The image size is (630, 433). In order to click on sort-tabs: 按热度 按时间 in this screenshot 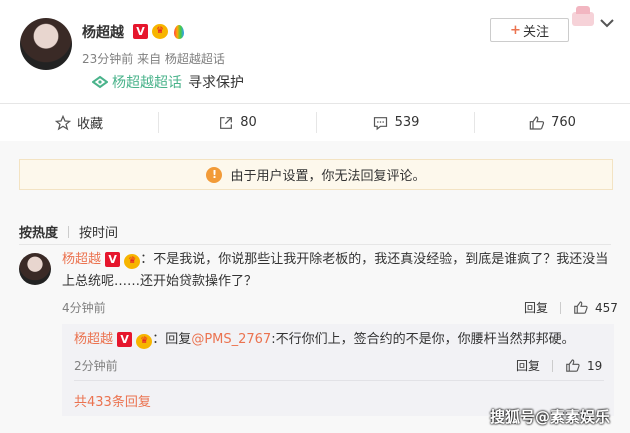, I will do `click(68, 231)`.